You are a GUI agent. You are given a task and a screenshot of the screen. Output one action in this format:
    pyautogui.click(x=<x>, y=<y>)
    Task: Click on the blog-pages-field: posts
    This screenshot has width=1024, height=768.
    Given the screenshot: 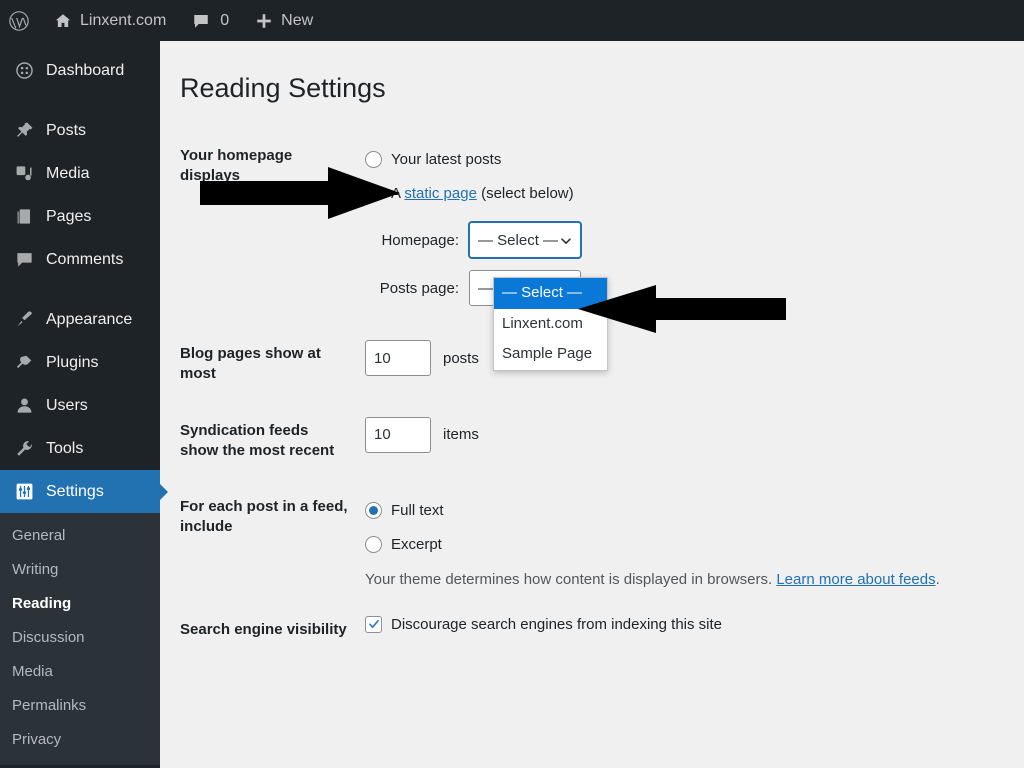 What is the action you would take?
    pyautogui.click(x=679, y=358)
    